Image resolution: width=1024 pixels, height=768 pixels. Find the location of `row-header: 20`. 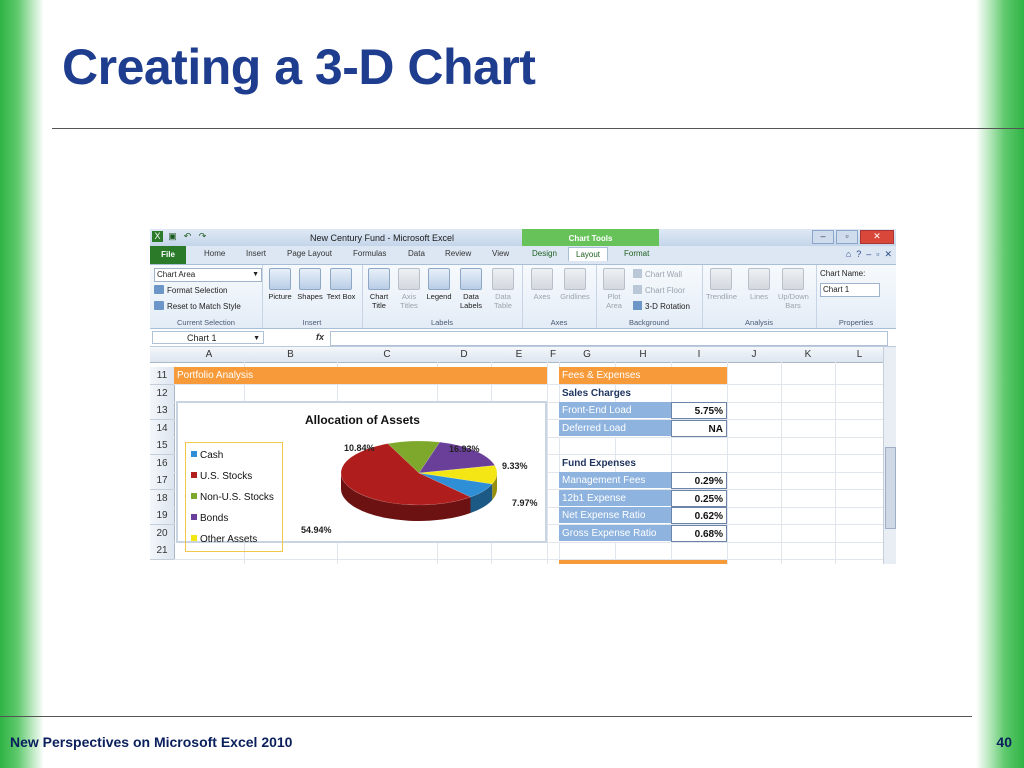

row-header: 20 is located at coordinates (162, 534).